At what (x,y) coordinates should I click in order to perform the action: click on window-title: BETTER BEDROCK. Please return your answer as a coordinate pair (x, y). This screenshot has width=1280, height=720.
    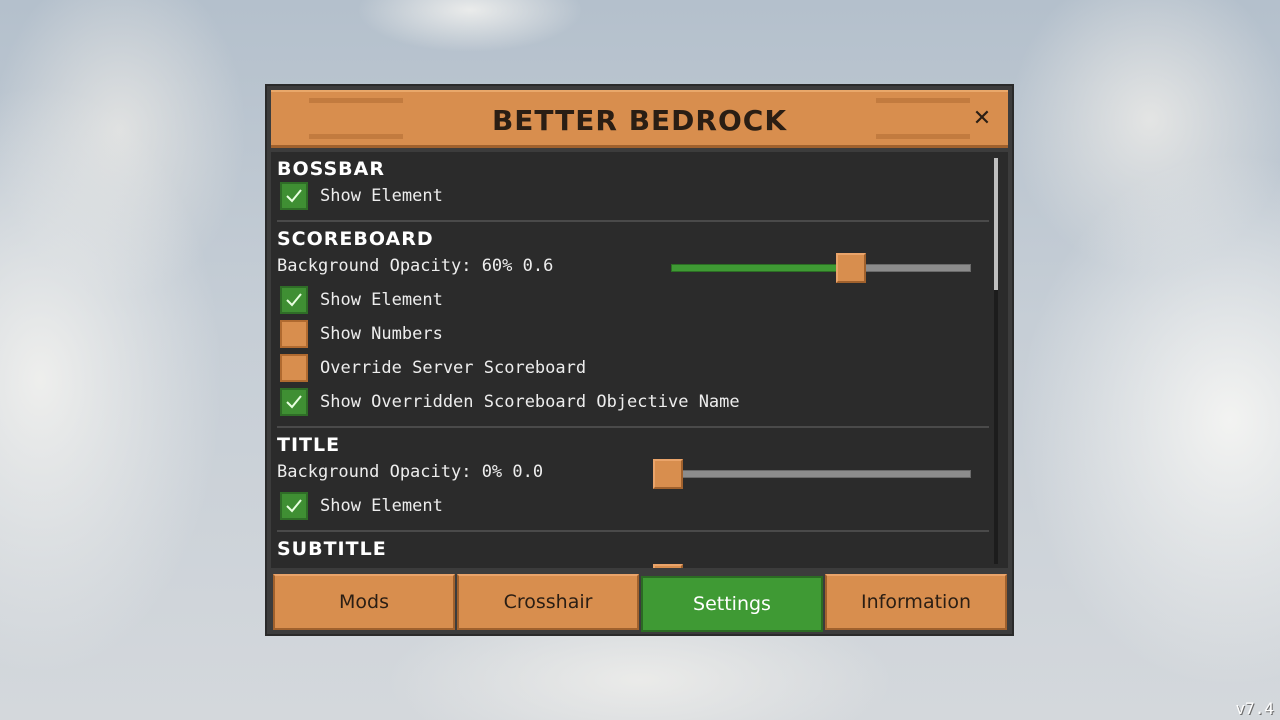
    Looking at the image, I should click on (639, 120).